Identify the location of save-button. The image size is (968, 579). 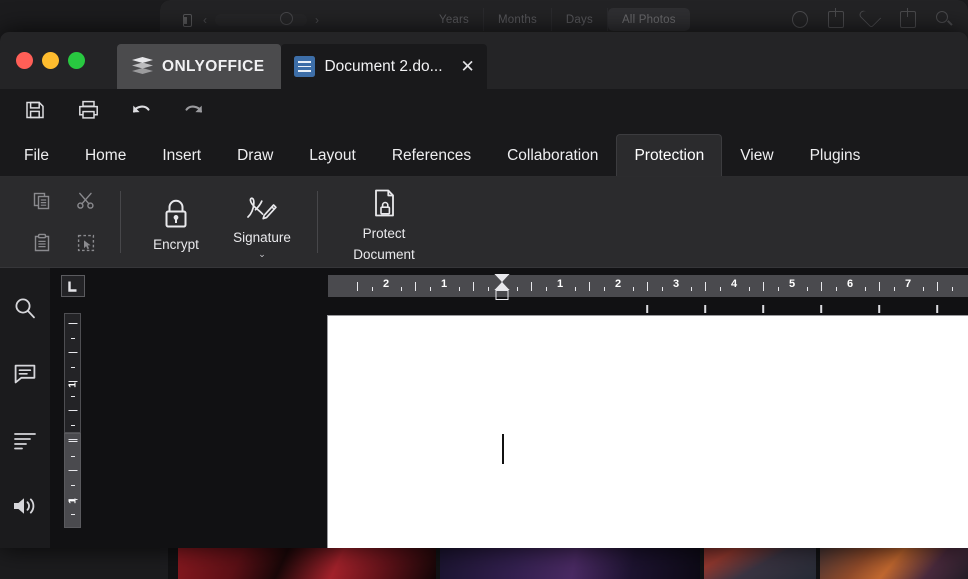
(35, 110).